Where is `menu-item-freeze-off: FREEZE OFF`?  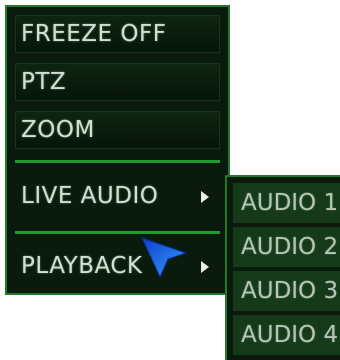 menu-item-freeze-off: FREEZE OFF is located at coordinates (117, 34).